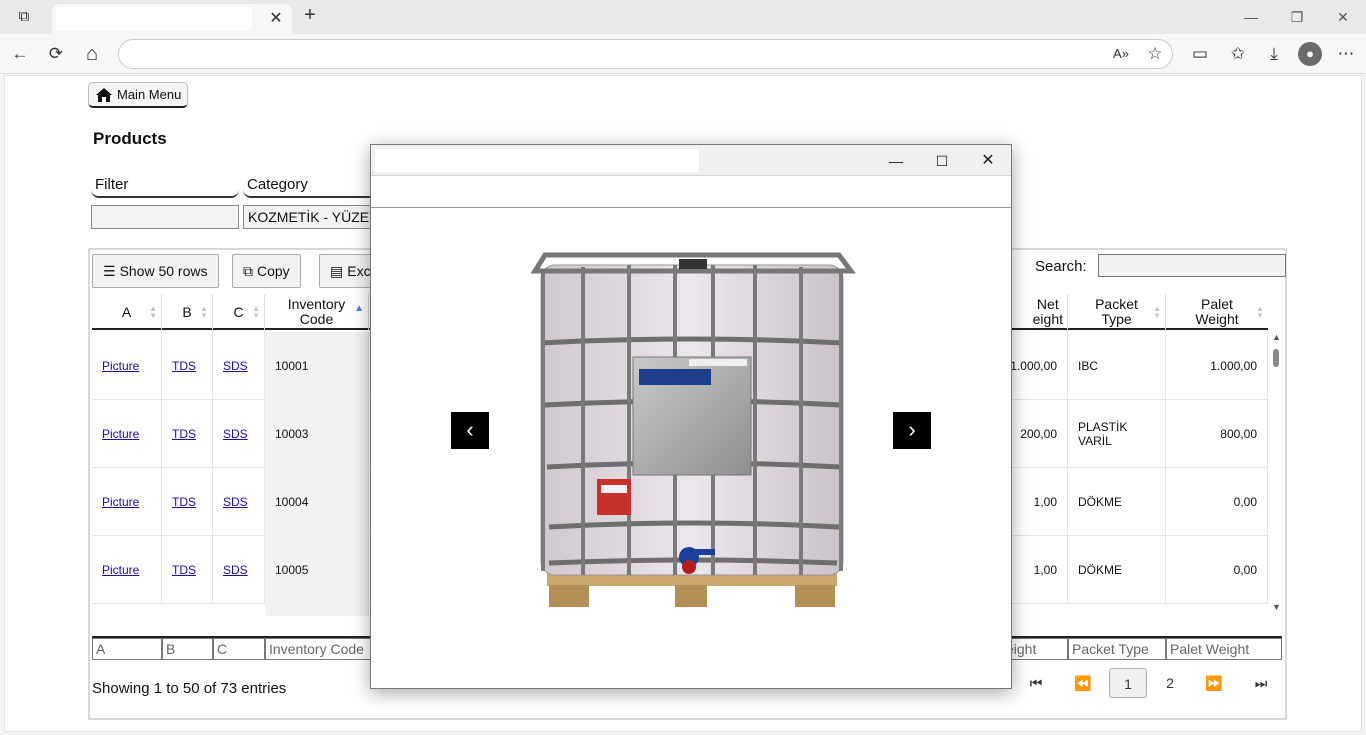 The width and height of the screenshot is (1366, 735). What do you see at coordinates (1083, 683) in the screenshot?
I see `previous-page-button: ⏪` at bounding box center [1083, 683].